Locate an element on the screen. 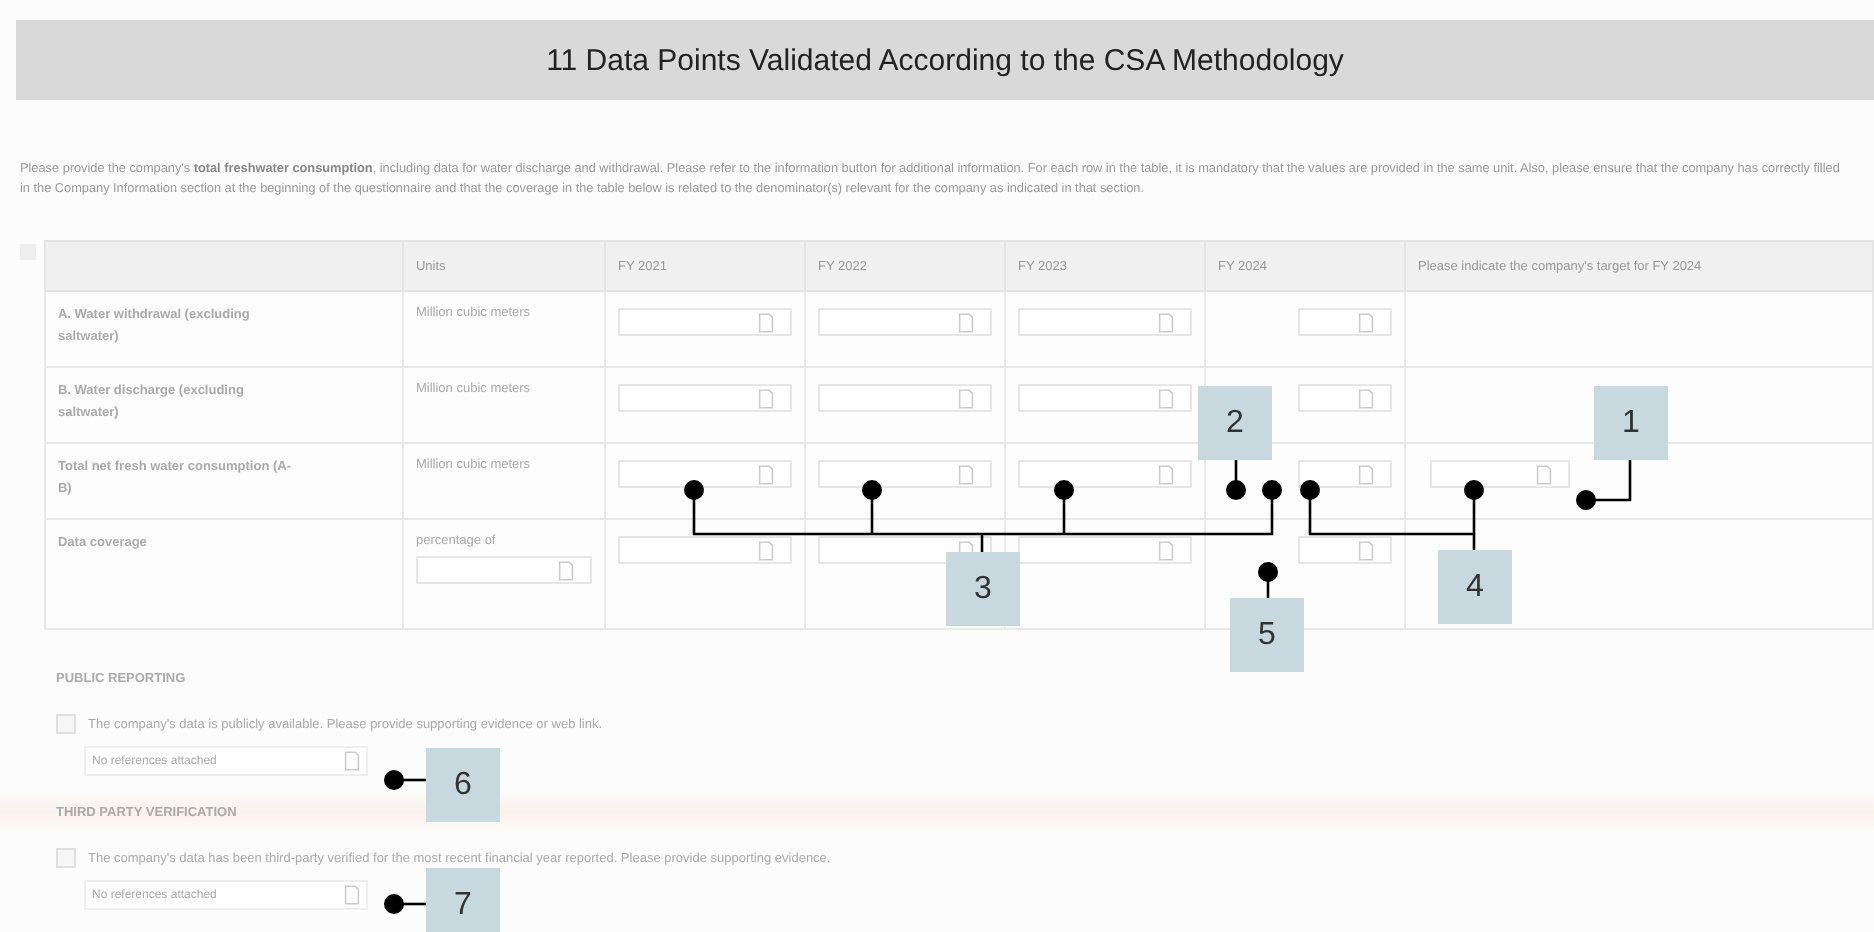 The image size is (1874, 932). callout-number: 5 is located at coordinates (1267, 635).